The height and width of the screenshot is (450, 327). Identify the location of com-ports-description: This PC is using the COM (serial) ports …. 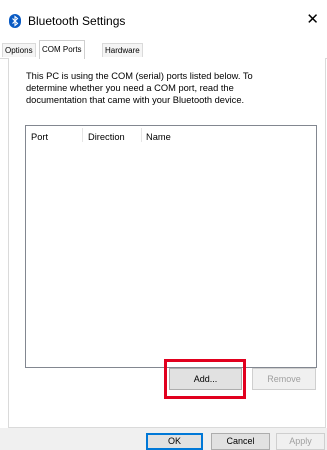
(139, 88).